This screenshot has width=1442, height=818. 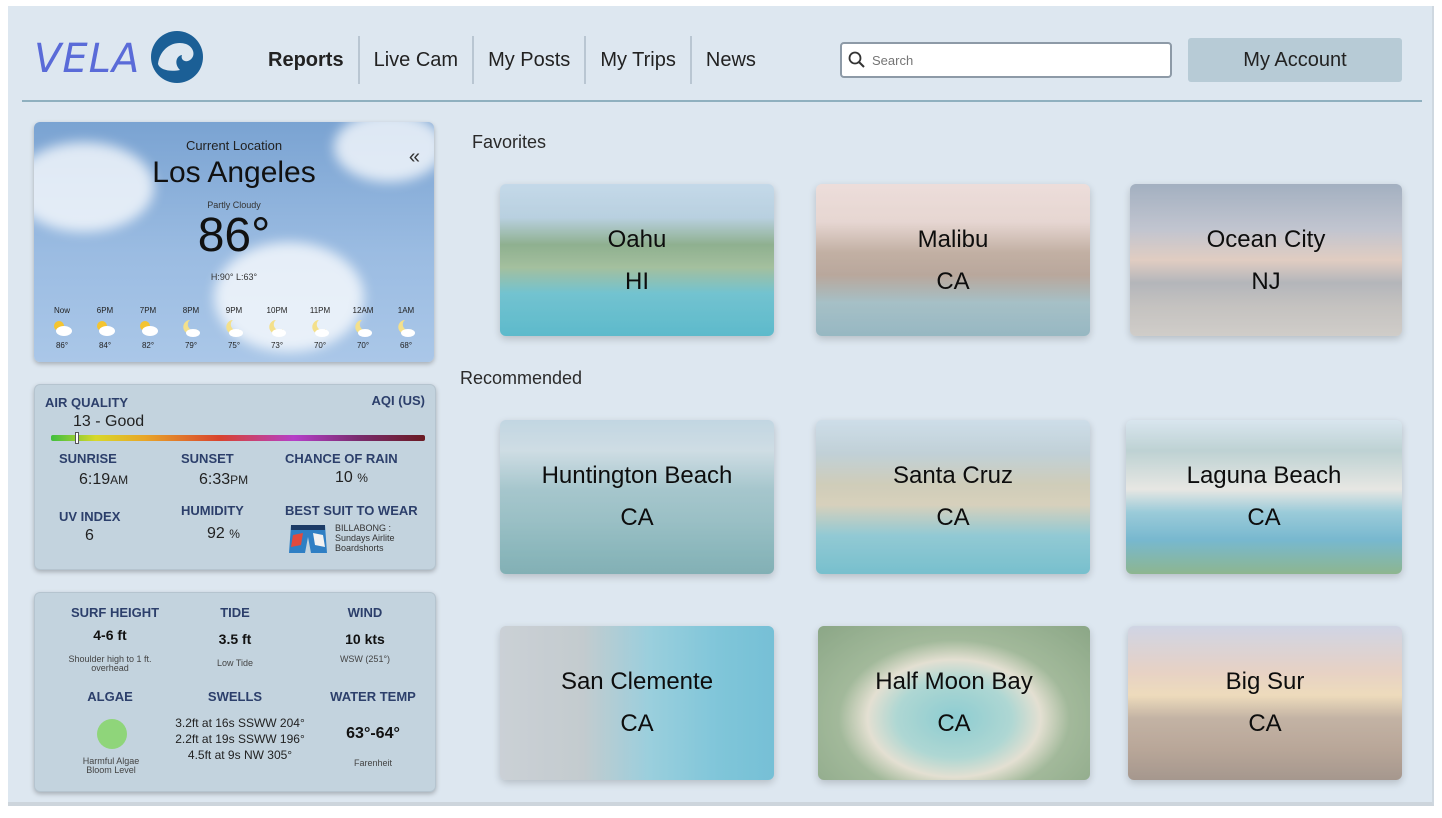 What do you see at coordinates (277, 328) in the screenshot?
I see `hour-forecast-item: 10PM 73°` at bounding box center [277, 328].